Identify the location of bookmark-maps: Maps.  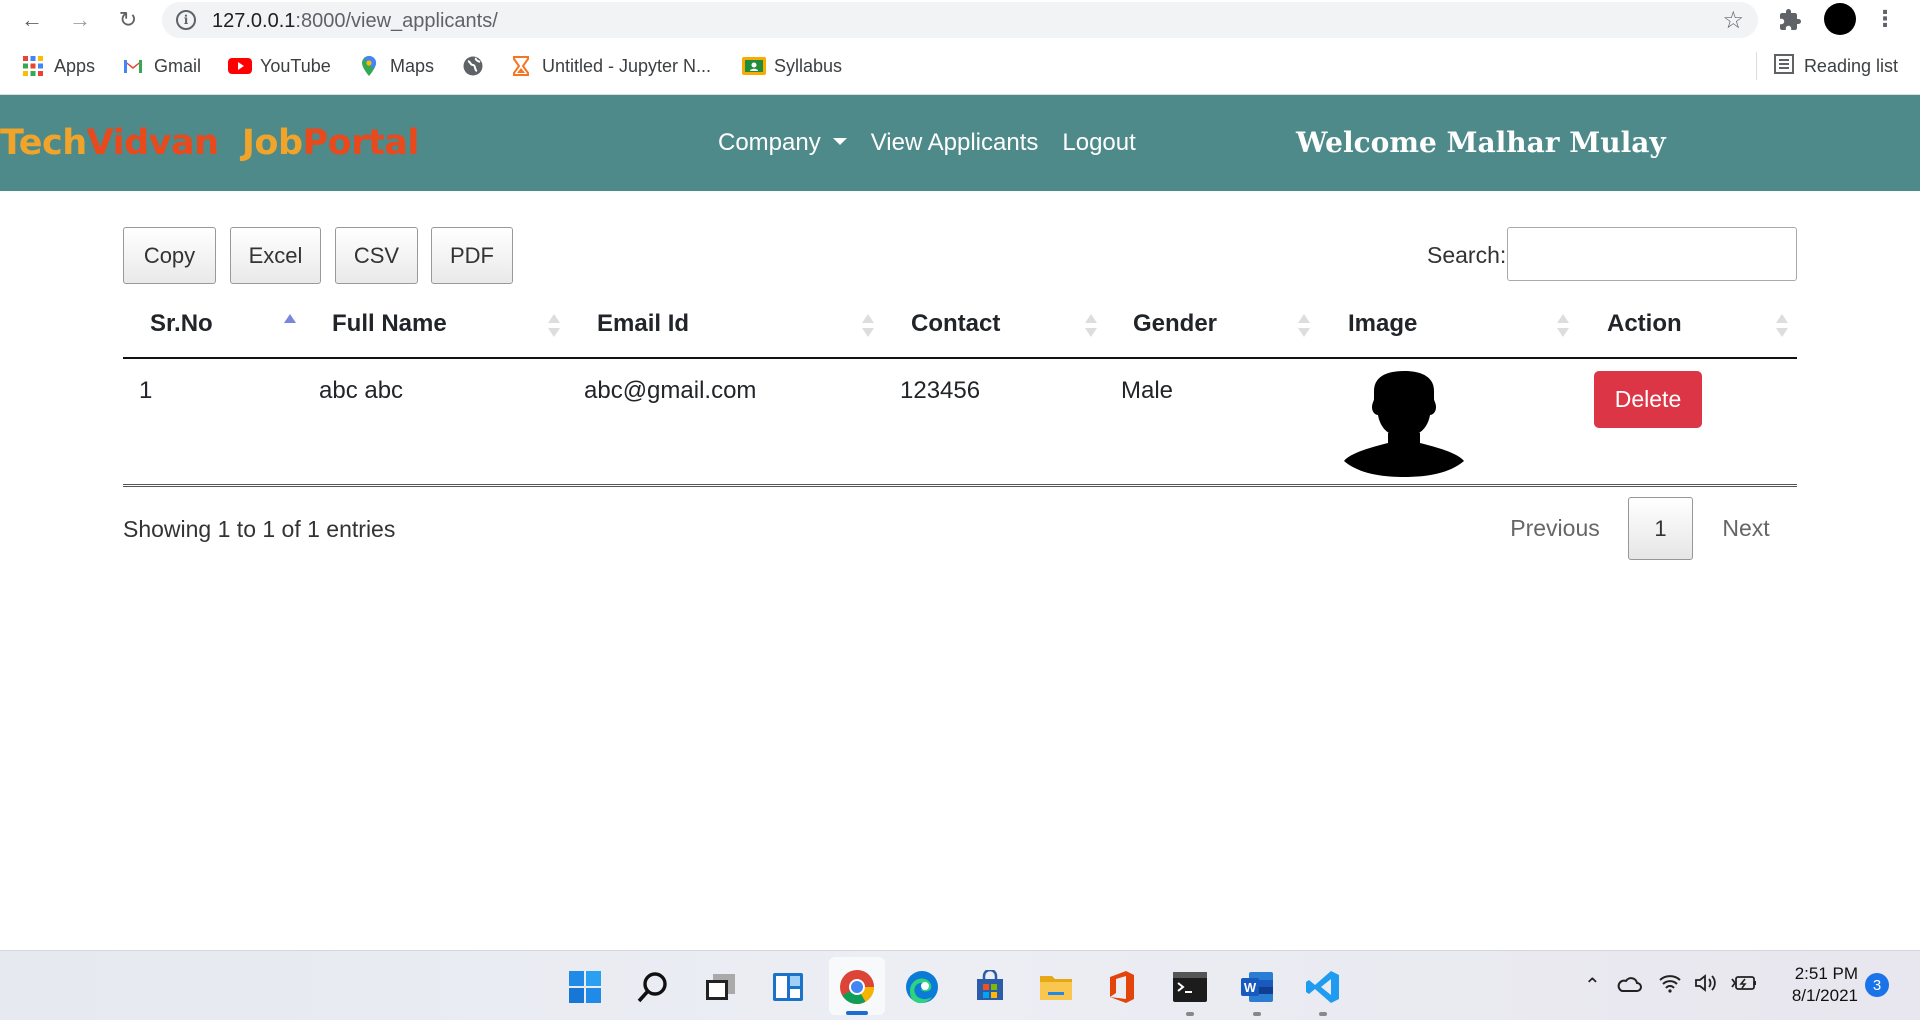
(396, 66).